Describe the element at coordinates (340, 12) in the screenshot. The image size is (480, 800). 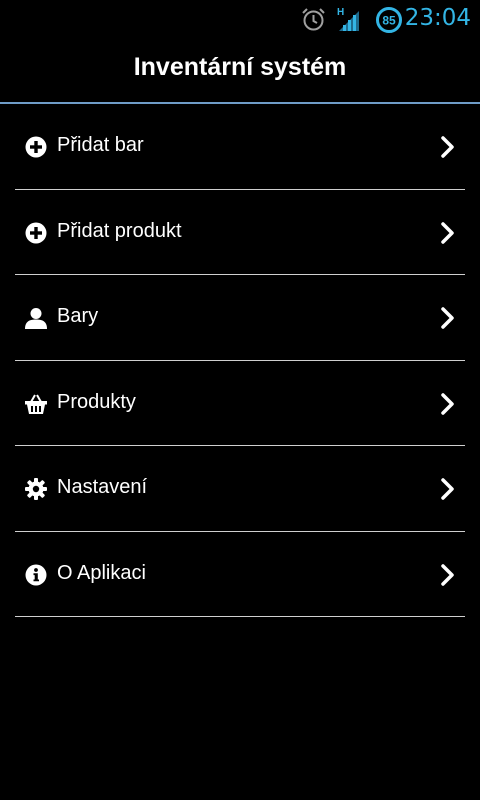
I see `network-type-label: H` at that location.